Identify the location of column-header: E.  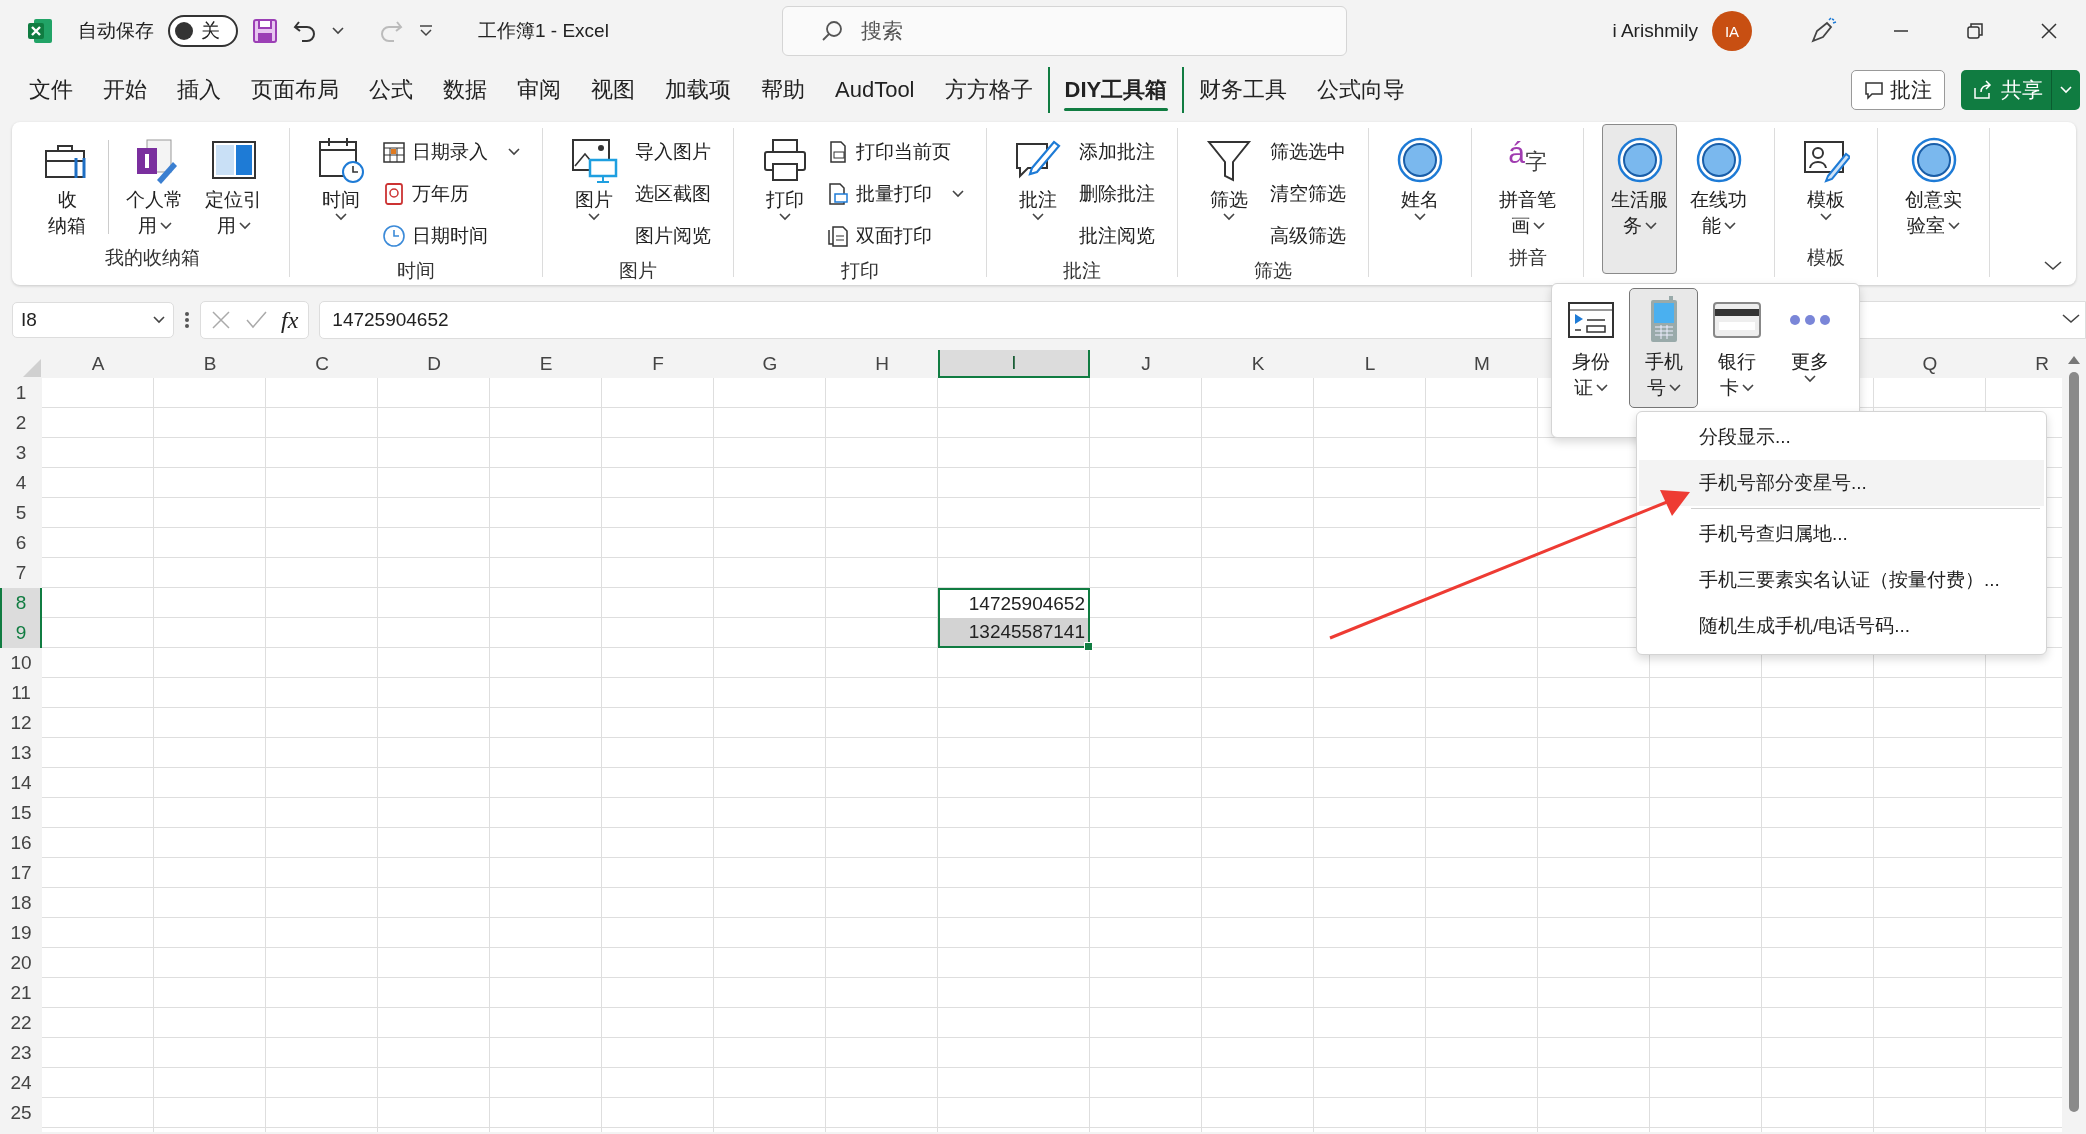
(546, 364).